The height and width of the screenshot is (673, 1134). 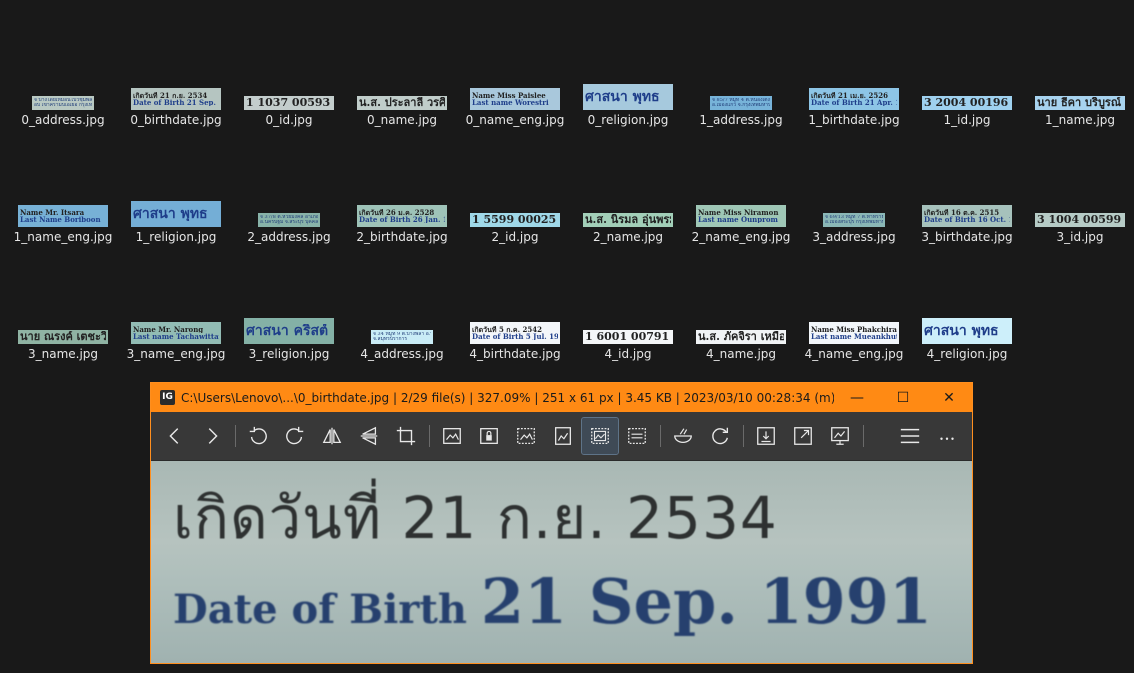 I want to click on lock-zoom-button, so click(x=489, y=436).